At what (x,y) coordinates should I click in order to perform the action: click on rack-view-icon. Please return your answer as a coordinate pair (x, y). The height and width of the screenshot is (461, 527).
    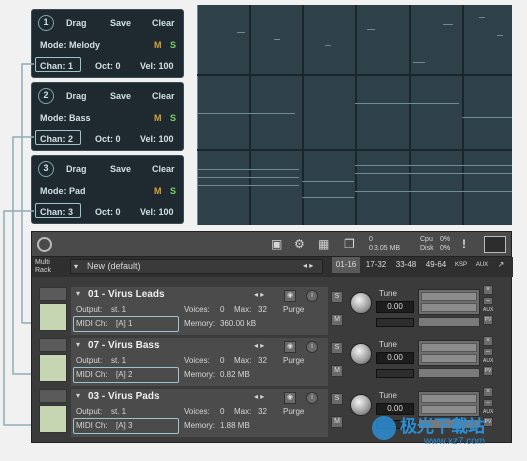
    Looking at the image, I should click on (495, 244).